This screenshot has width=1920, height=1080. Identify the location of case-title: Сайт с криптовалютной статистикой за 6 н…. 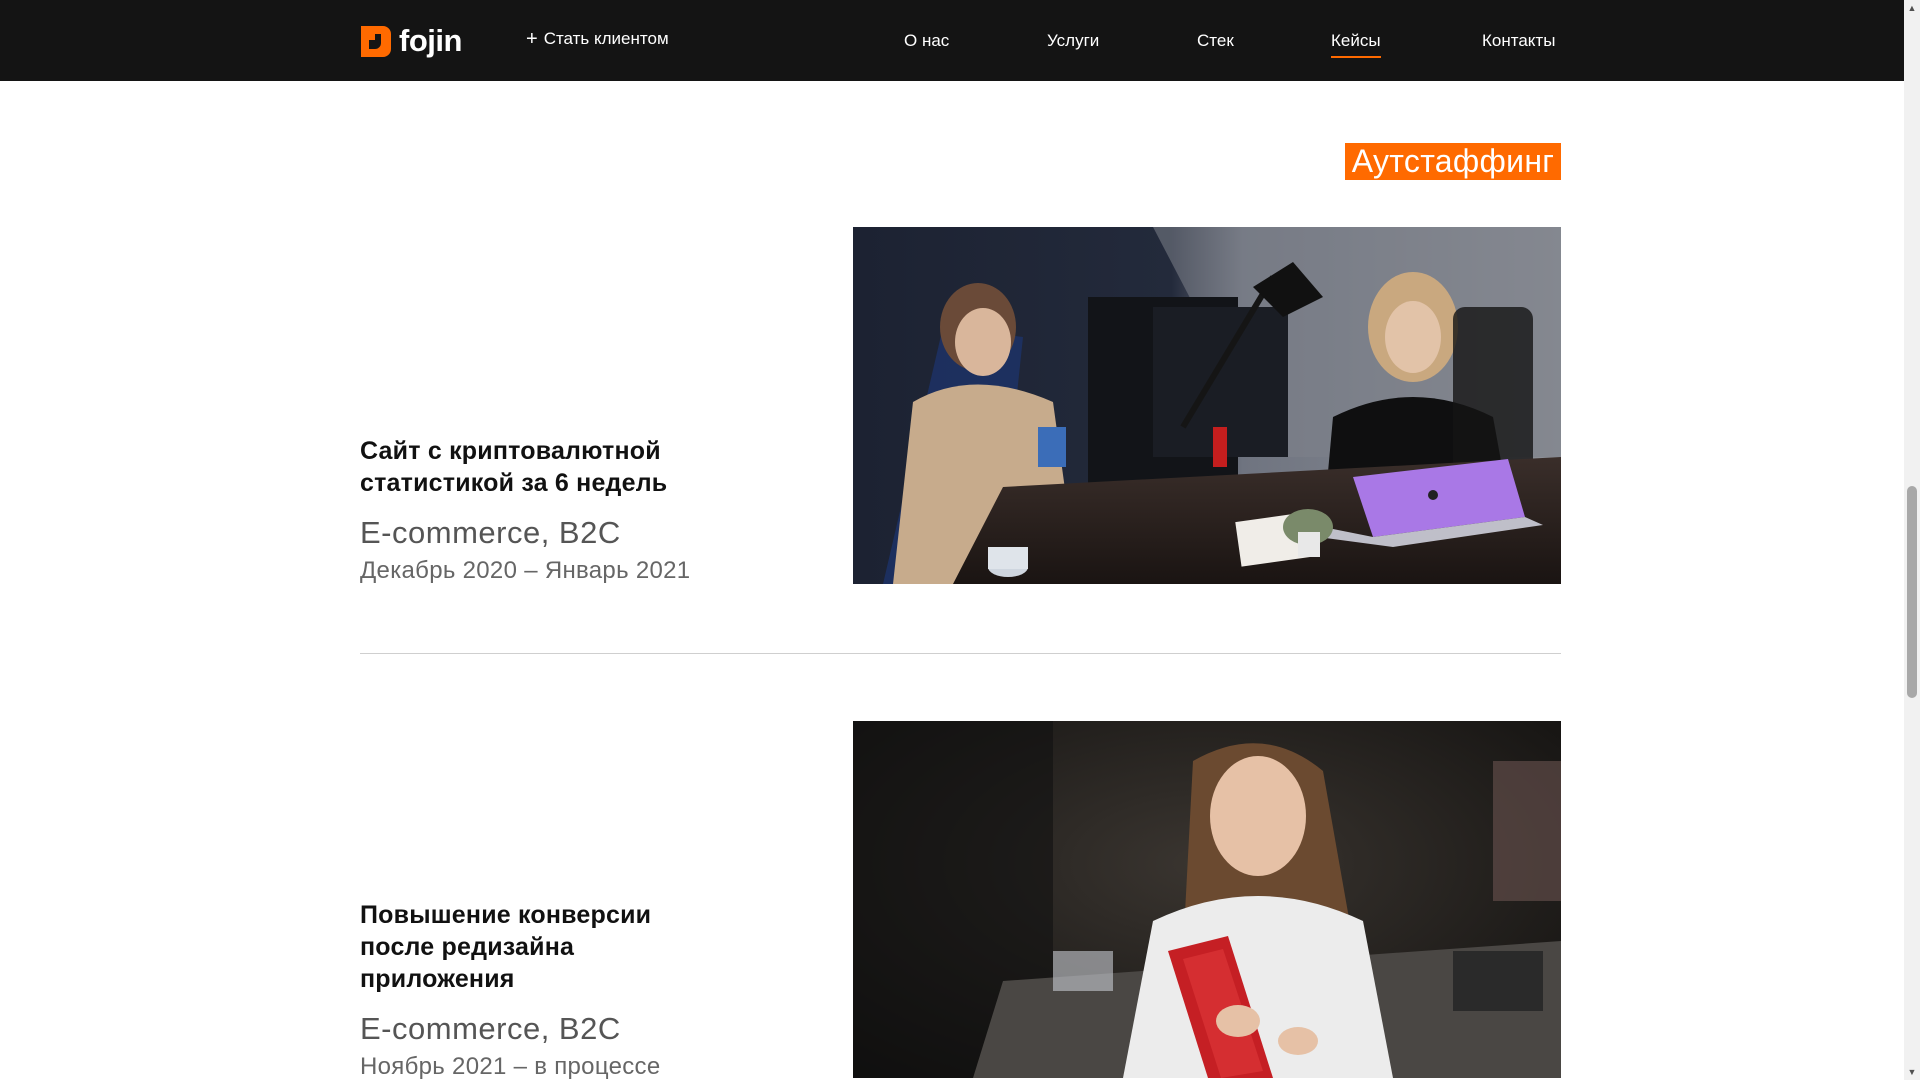
(560, 467).